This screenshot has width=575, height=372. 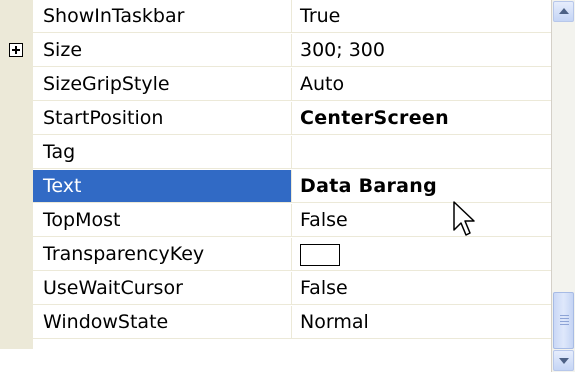 I want to click on property-row-showintaskbar: ShowInTaskbar True, so click(x=275, y=17).